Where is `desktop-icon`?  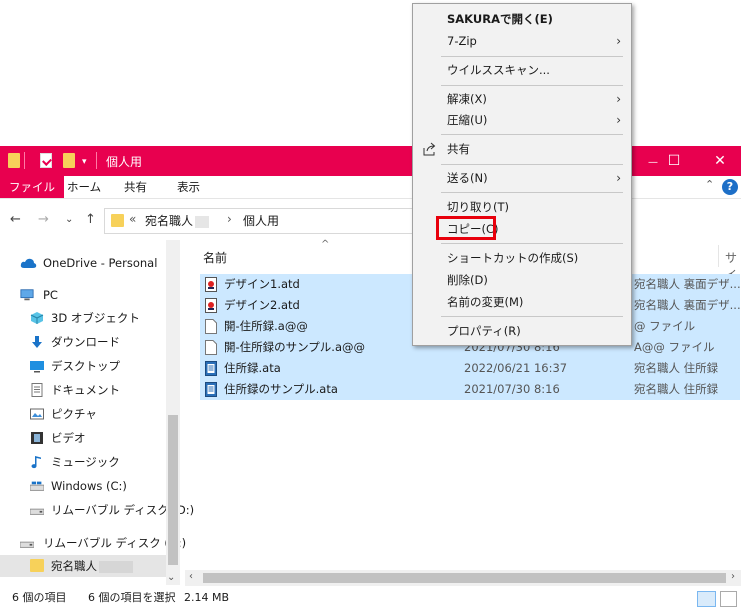
desktop-icon is located at coordinates (37, 367).